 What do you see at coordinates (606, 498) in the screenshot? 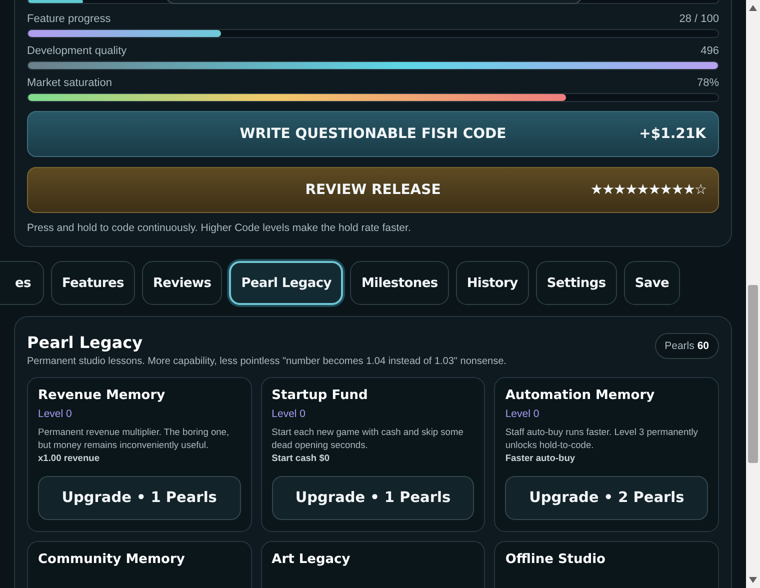
I see `upgrade-button: Upgrade • 2 Pearls` at bounding box center [606, 498].